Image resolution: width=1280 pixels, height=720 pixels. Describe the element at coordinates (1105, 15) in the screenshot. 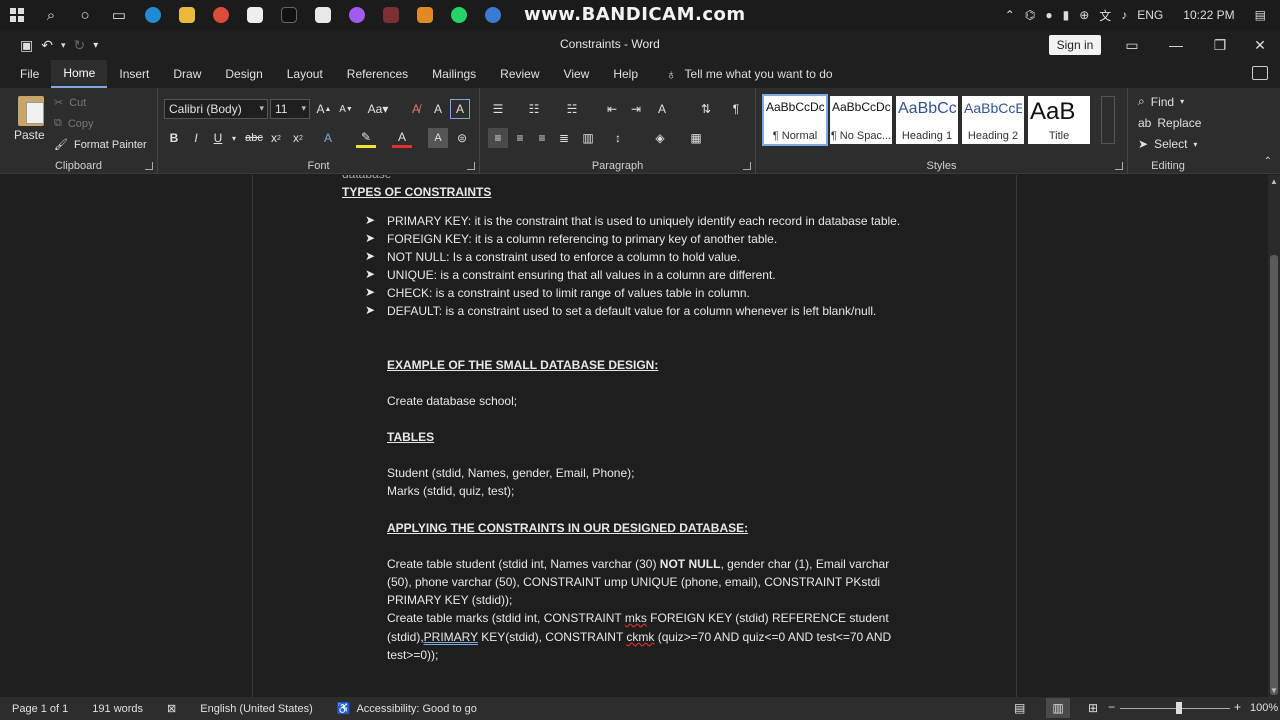

I see `ime-icon: 文` at that location.